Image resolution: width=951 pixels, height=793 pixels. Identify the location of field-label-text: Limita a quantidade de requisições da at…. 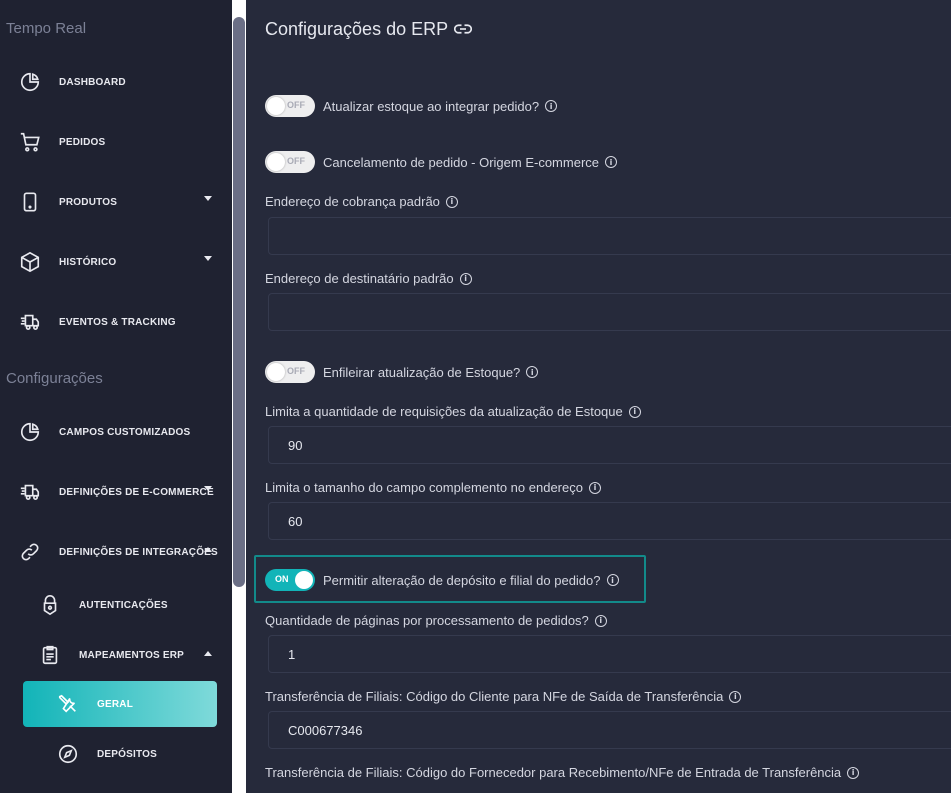
(444, 411).